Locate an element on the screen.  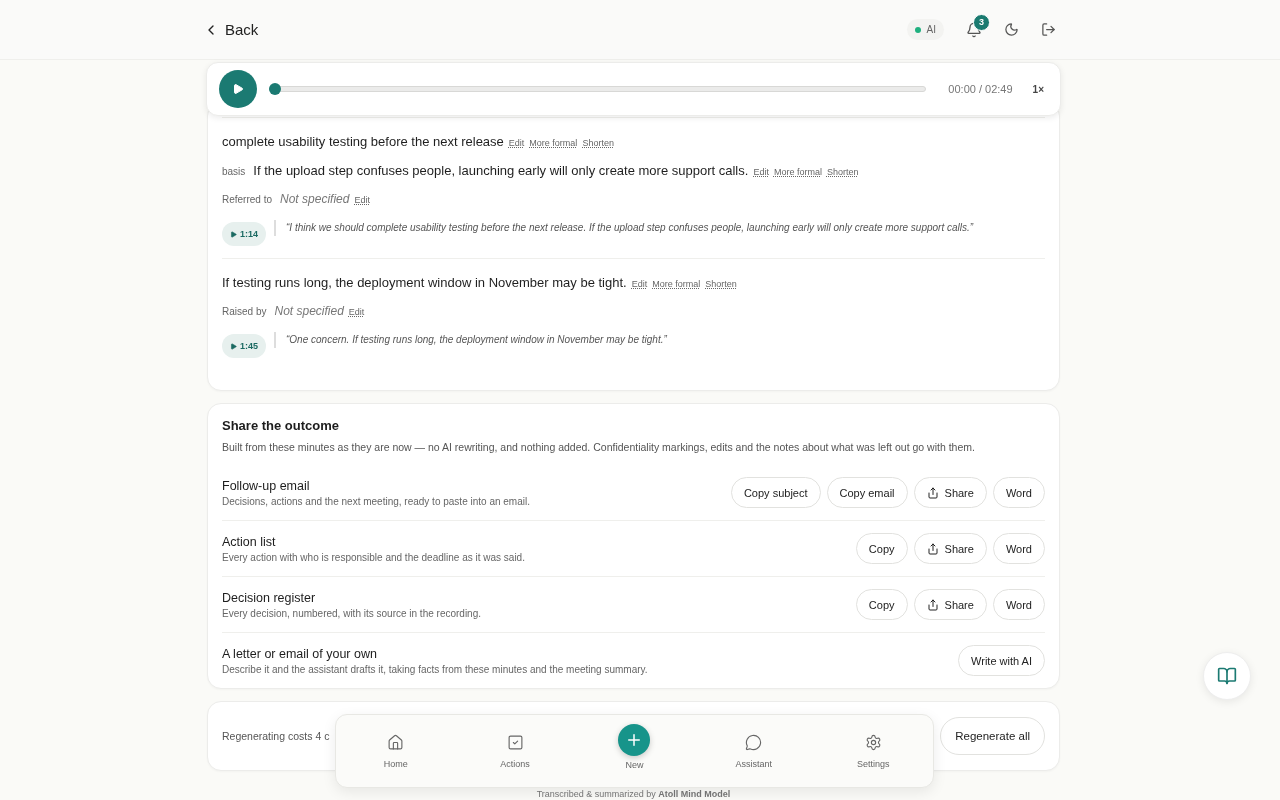
ai-status-badge: AI is located at coordinates (925, 29).